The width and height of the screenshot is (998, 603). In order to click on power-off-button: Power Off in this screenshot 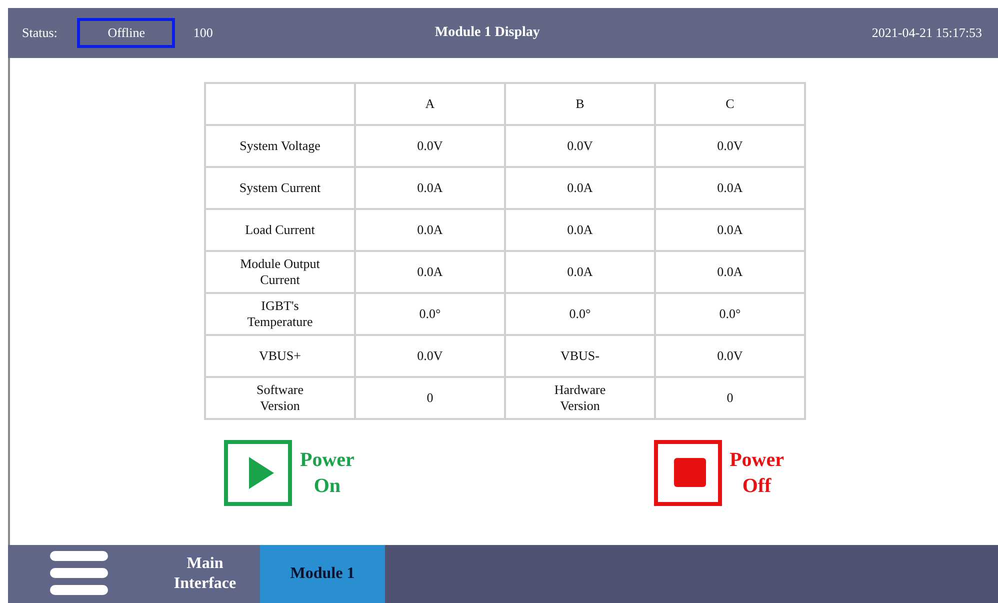, I will do `click(719, 473)`.